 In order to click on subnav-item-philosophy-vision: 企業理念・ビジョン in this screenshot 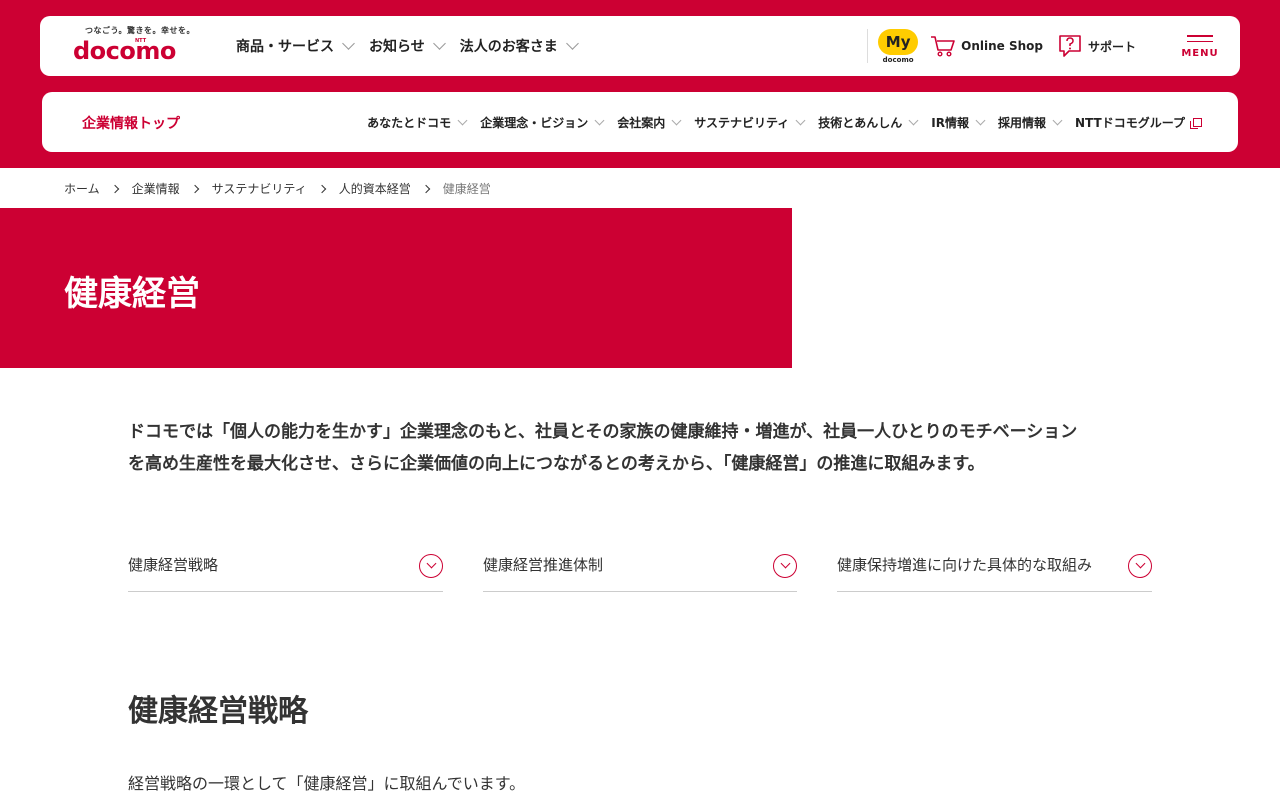, I will do `click(542, 122)`.